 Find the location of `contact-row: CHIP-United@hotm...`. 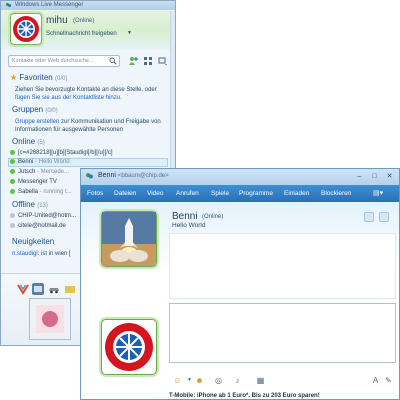

contact-row: CHIP-United@hotm... is located at coordinates (43, 216).